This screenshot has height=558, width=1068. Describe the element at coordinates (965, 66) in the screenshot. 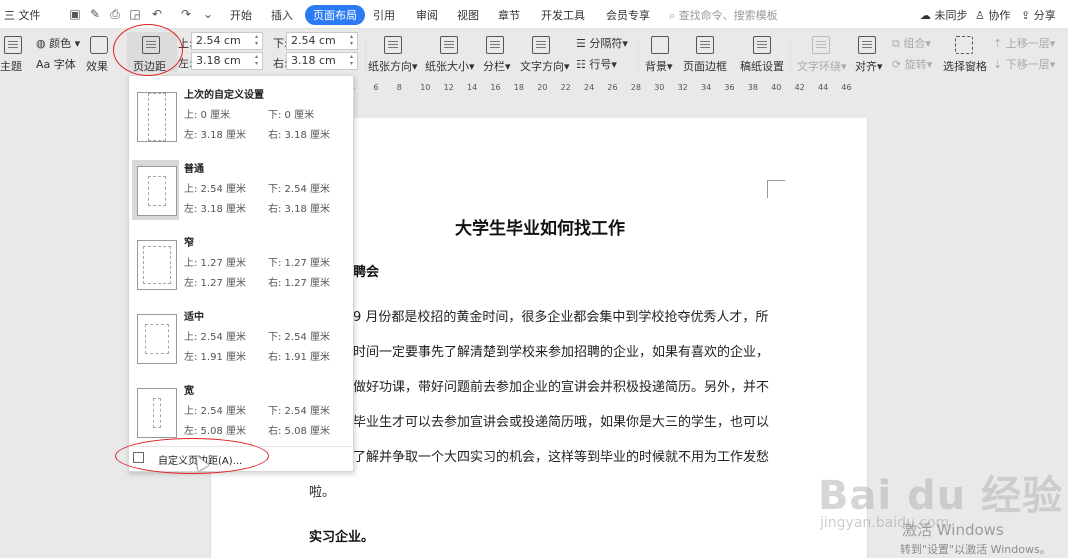

I see `selection-pane-label: 选择窗格` at that location.